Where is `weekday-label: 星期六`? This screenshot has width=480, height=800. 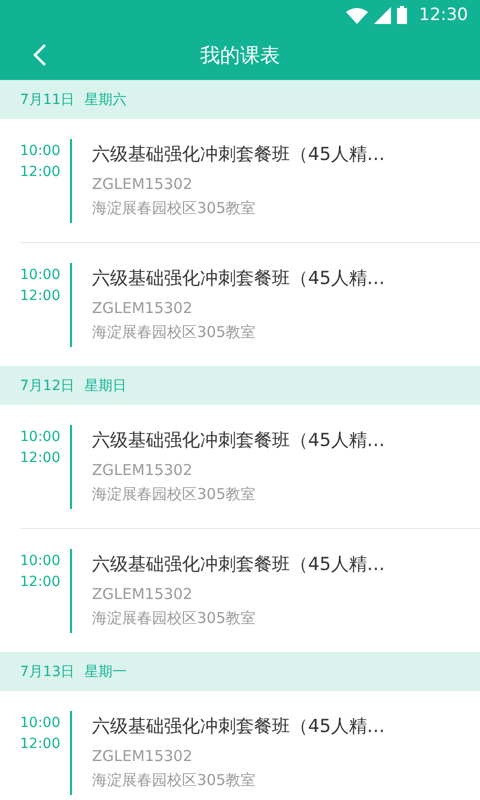
weekday-label: 星期六 is located at coordinates (105, 99).